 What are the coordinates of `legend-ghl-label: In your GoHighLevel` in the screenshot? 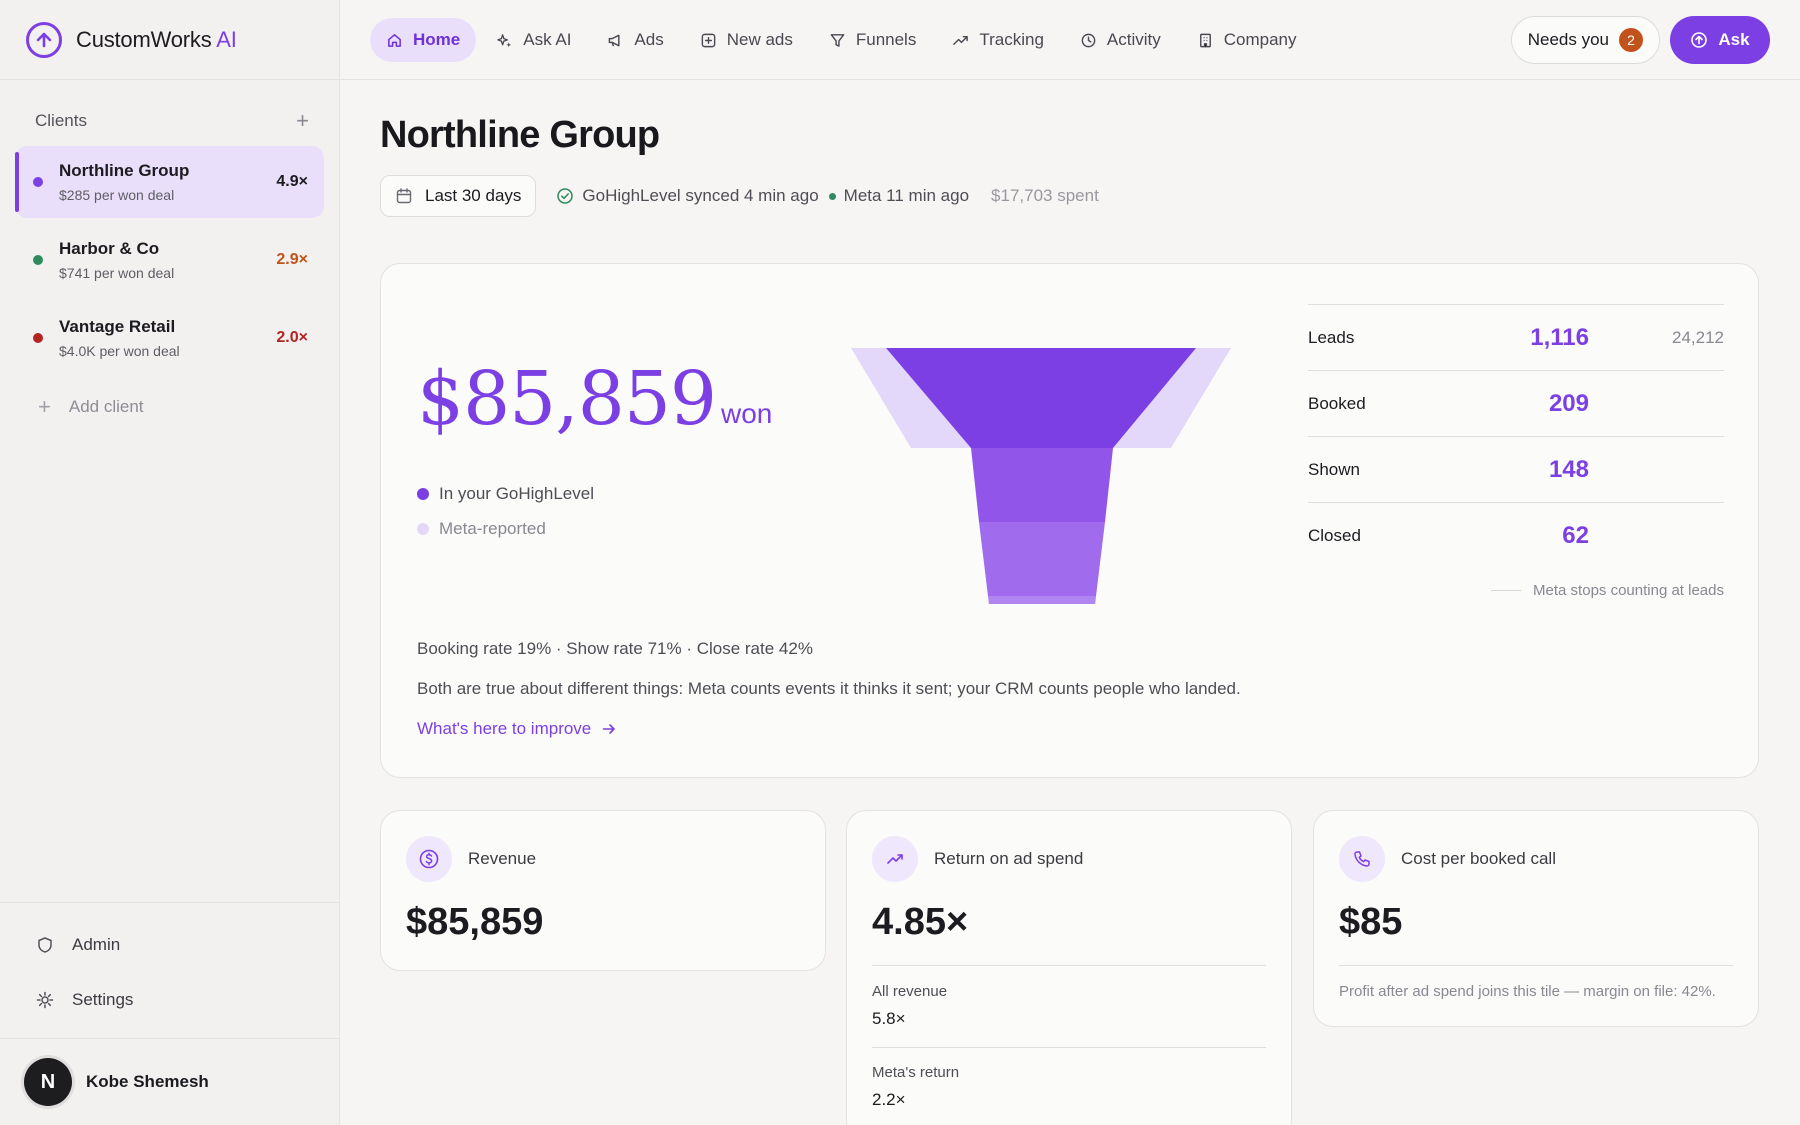 It's located at (516, 493).